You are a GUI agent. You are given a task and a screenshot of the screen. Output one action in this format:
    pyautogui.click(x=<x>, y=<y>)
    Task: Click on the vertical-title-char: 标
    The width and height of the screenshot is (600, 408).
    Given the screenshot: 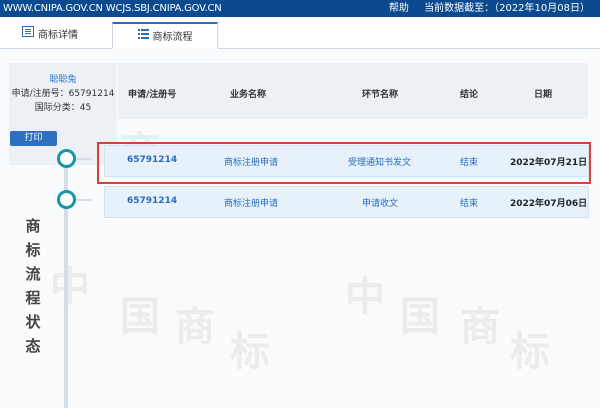 What is the action you would take?
    pyautogui.click(x=33, y=250)
    